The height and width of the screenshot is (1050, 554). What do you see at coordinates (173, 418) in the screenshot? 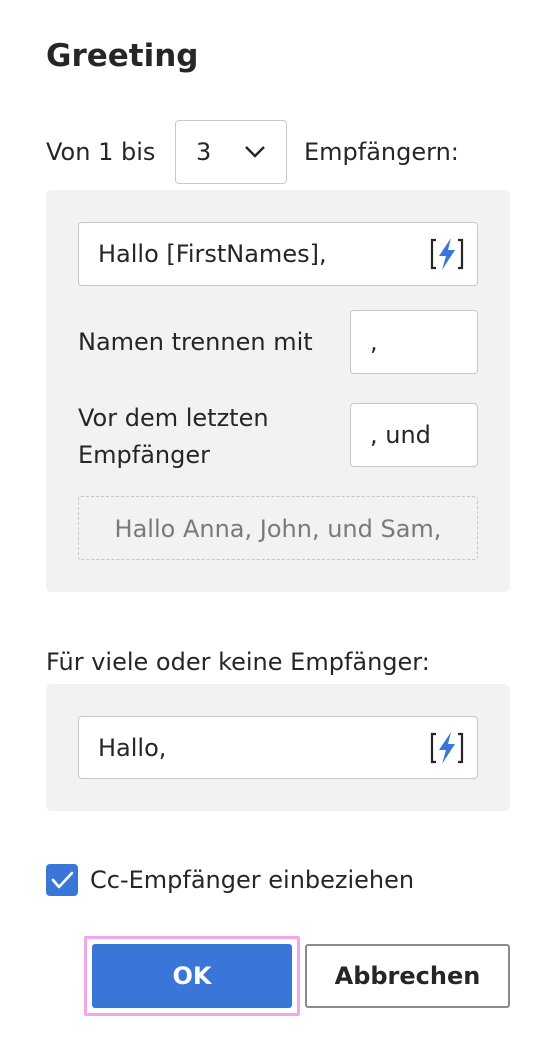
I see `last-separator-label-line1: Vor dem letzten` at bounding box center [173, 418].